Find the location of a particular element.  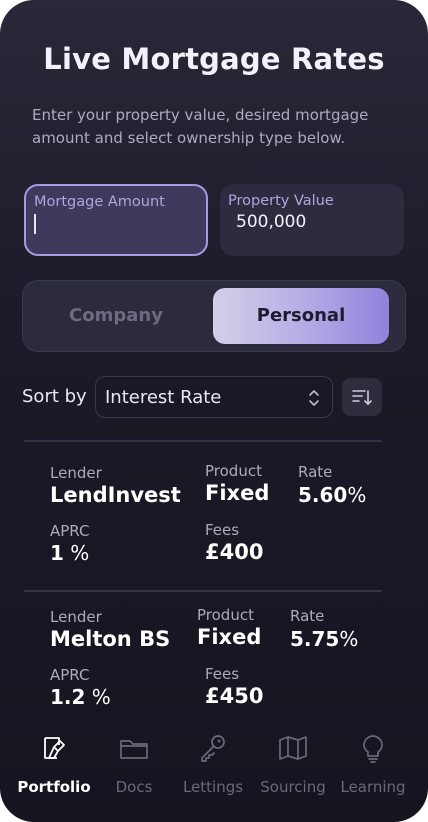

sort-by-select: Interest Rate is located at coordinates (214, 397).